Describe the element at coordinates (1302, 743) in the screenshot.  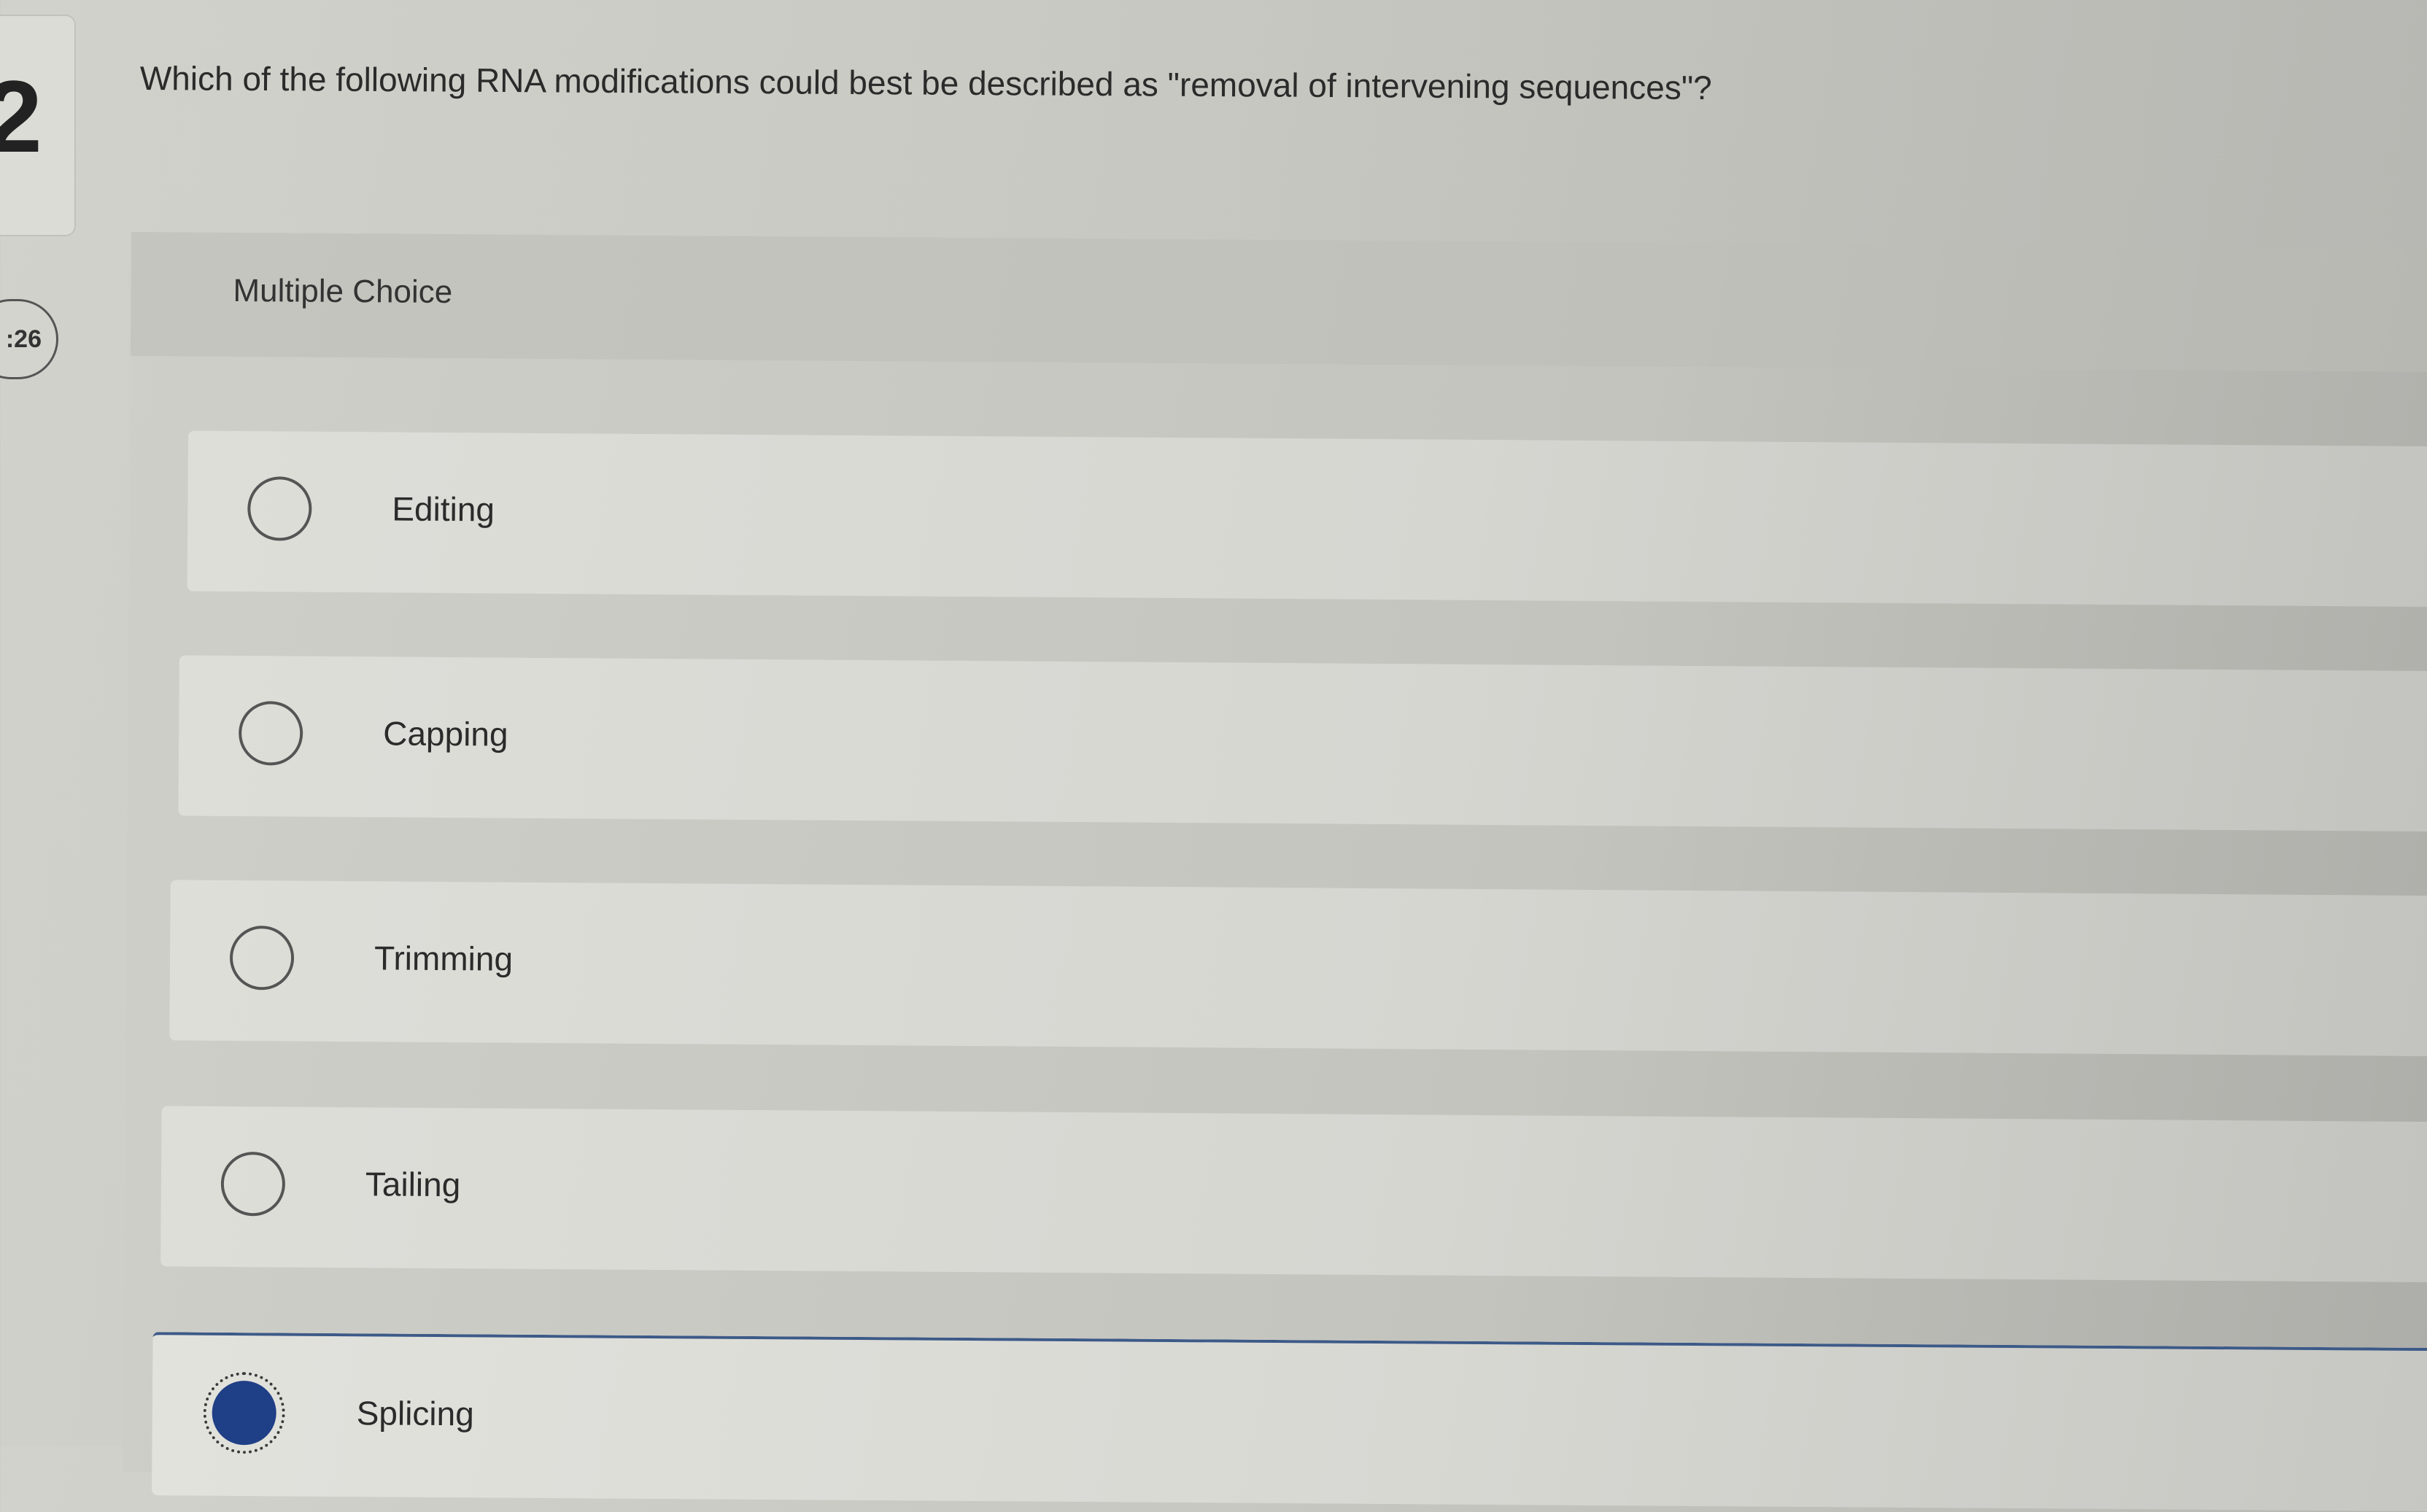
I see `choice-option-capping: Capping` at that location.